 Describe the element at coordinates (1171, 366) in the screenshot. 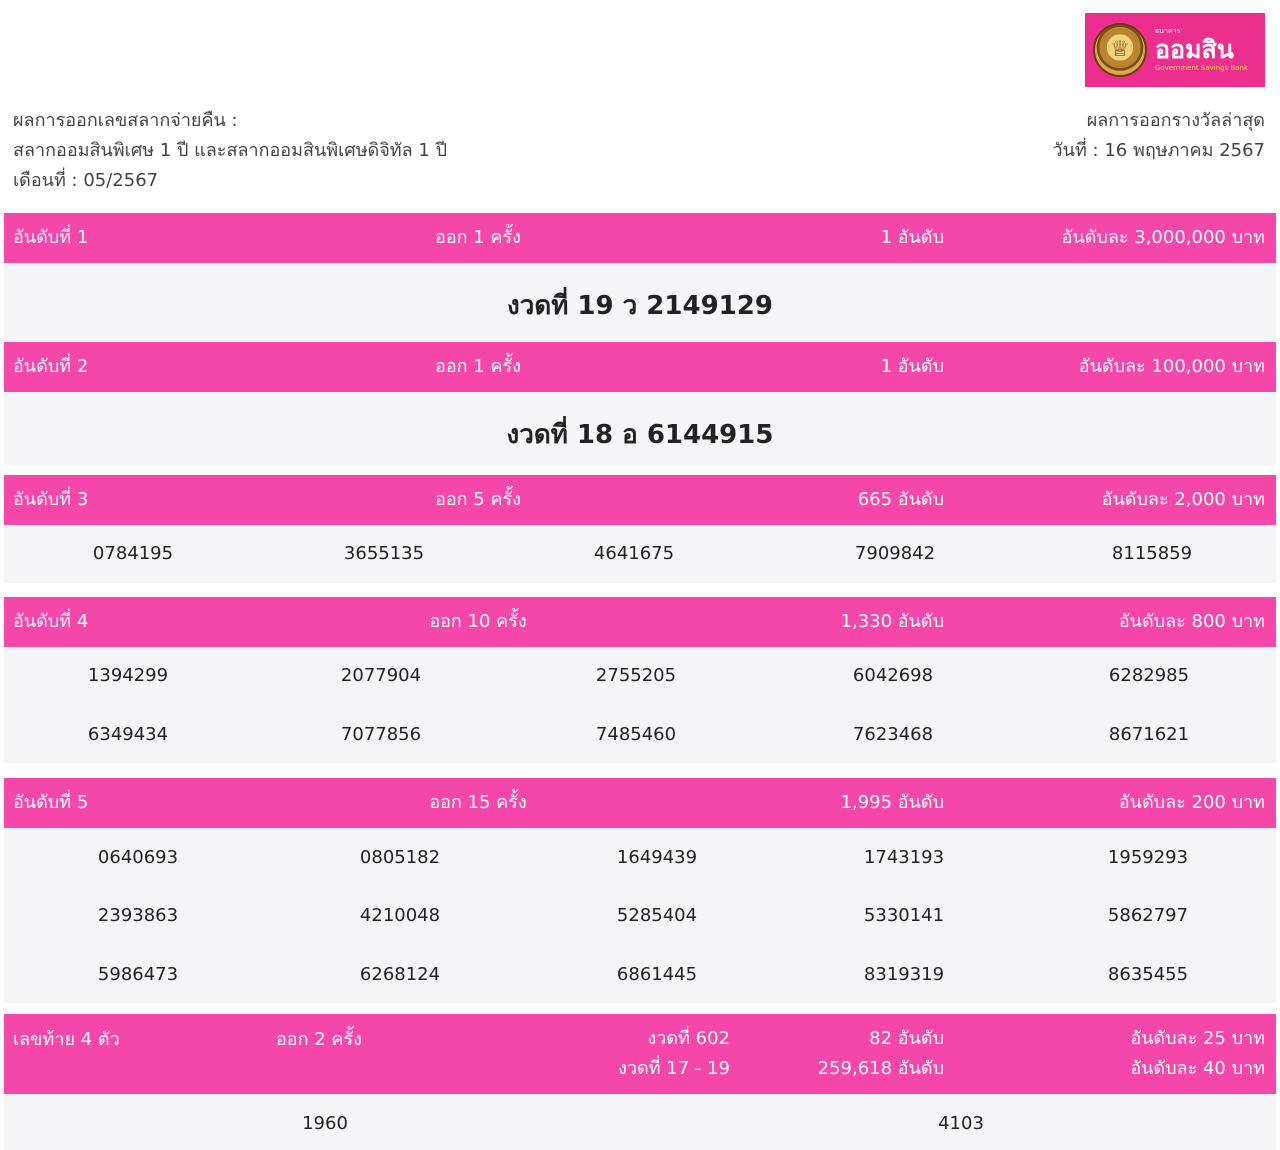

I see `prize-amount: อันดับละ 100,000 บาท` at that location.